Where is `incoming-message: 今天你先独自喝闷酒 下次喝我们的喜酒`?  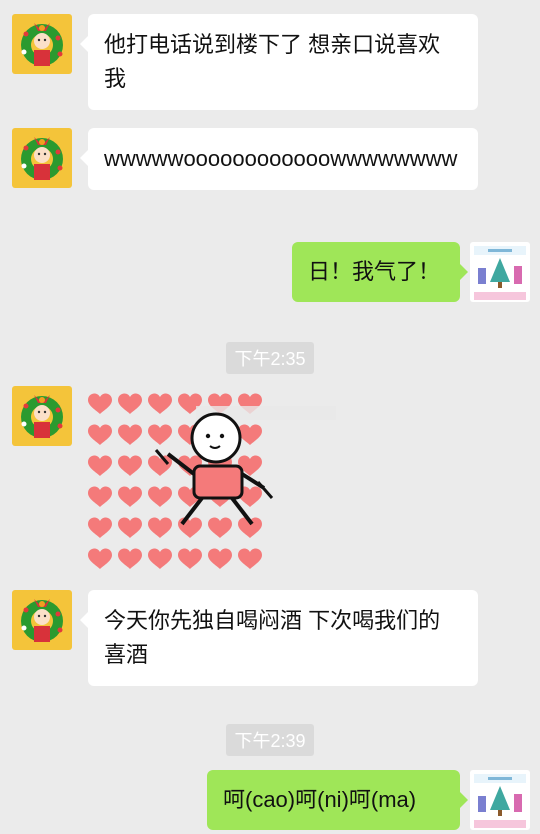 incoming-message: 今天你先独自喝闷酒 下次喝我们的喜酒 is located at coordinates (279, 638).